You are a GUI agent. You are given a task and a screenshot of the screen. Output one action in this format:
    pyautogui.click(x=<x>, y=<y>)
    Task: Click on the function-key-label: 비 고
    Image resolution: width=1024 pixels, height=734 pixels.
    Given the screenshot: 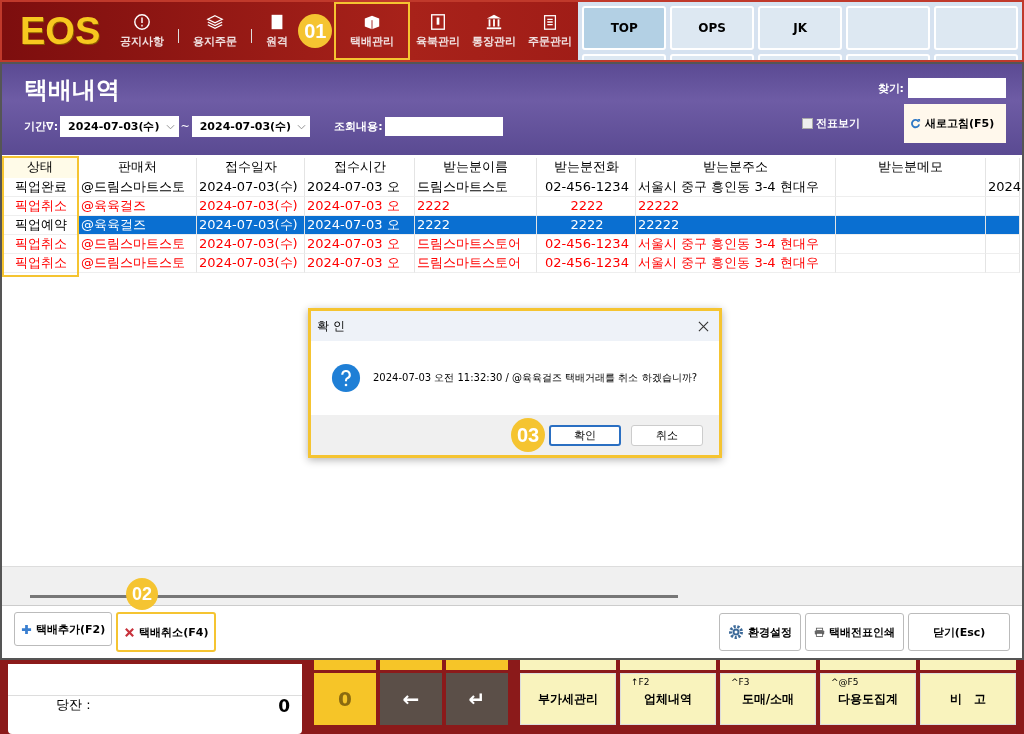 What is the action you would take?
    pyautogui.click(x=968, y=699)
    